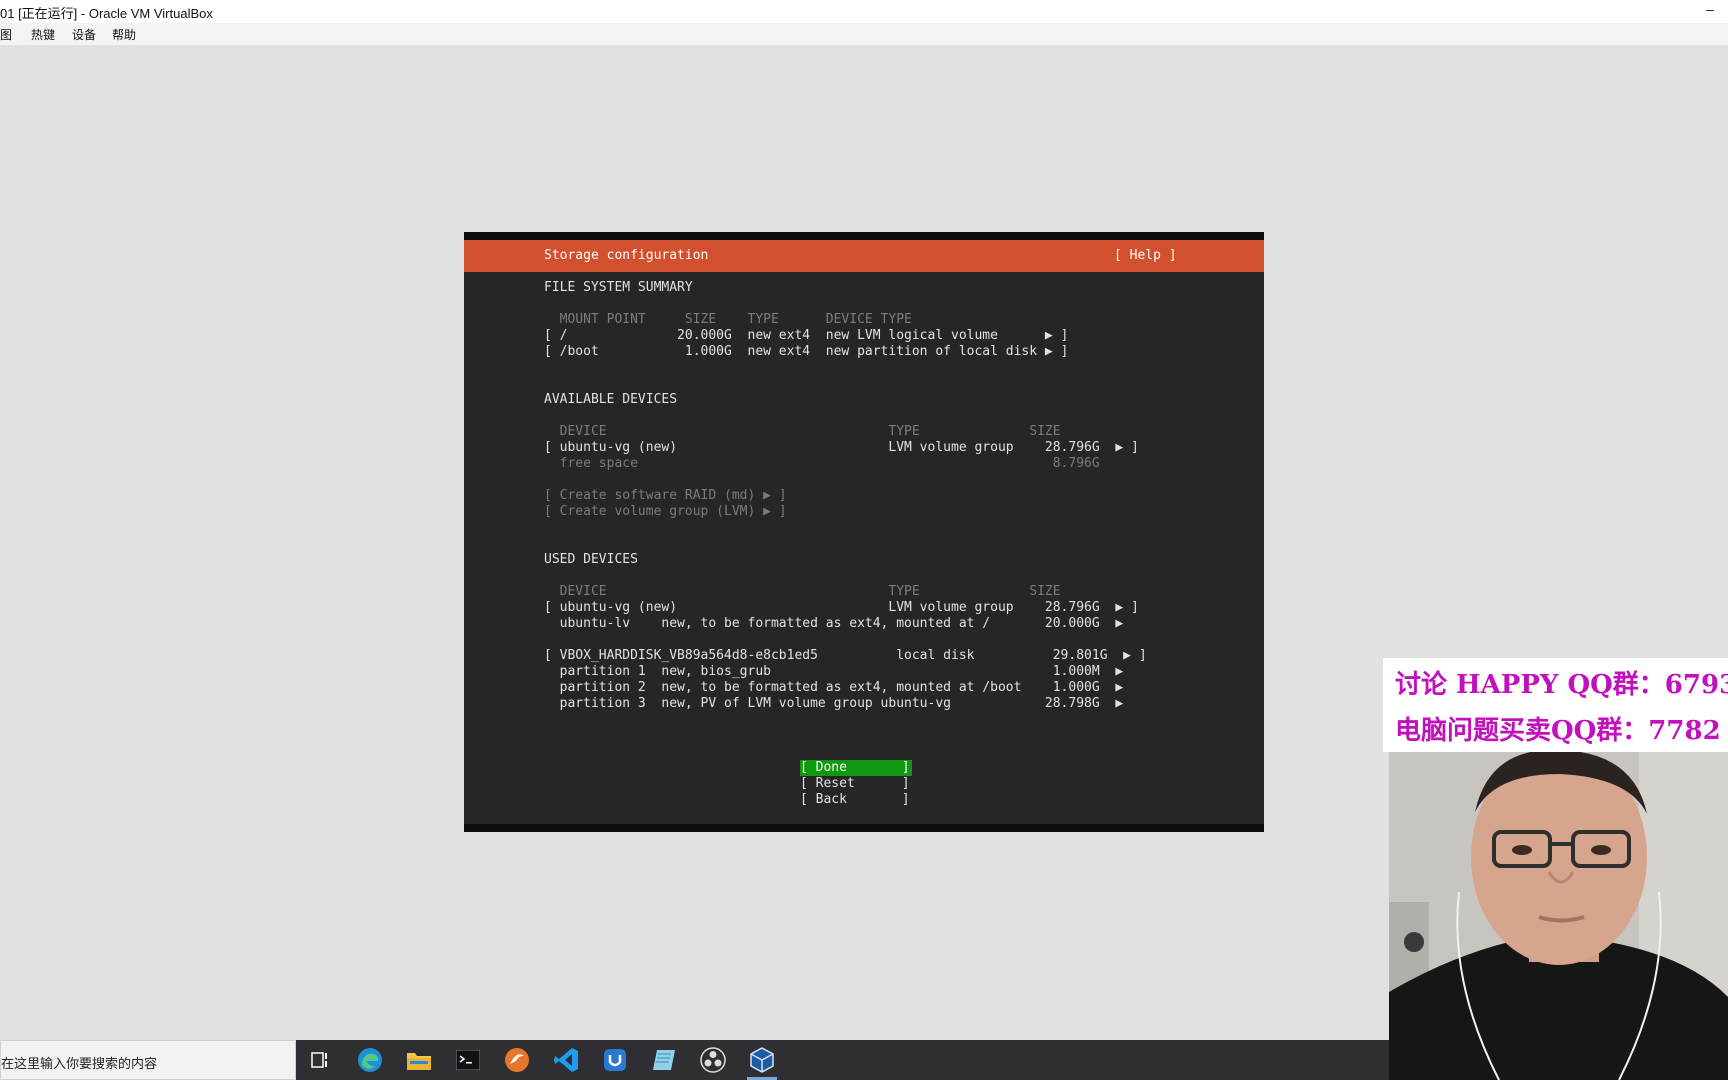  I want to click on window-title: 01 [正在运行] - Oracle VM VirtualBox, so click(106, 13).